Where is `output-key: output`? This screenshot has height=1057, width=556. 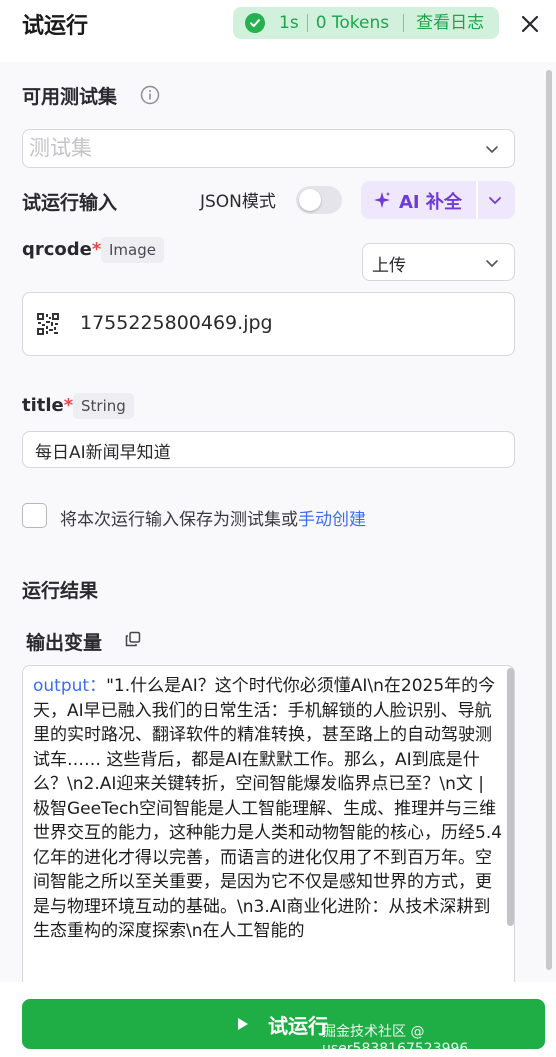 output-key: output is located at coordinates (61, 686).